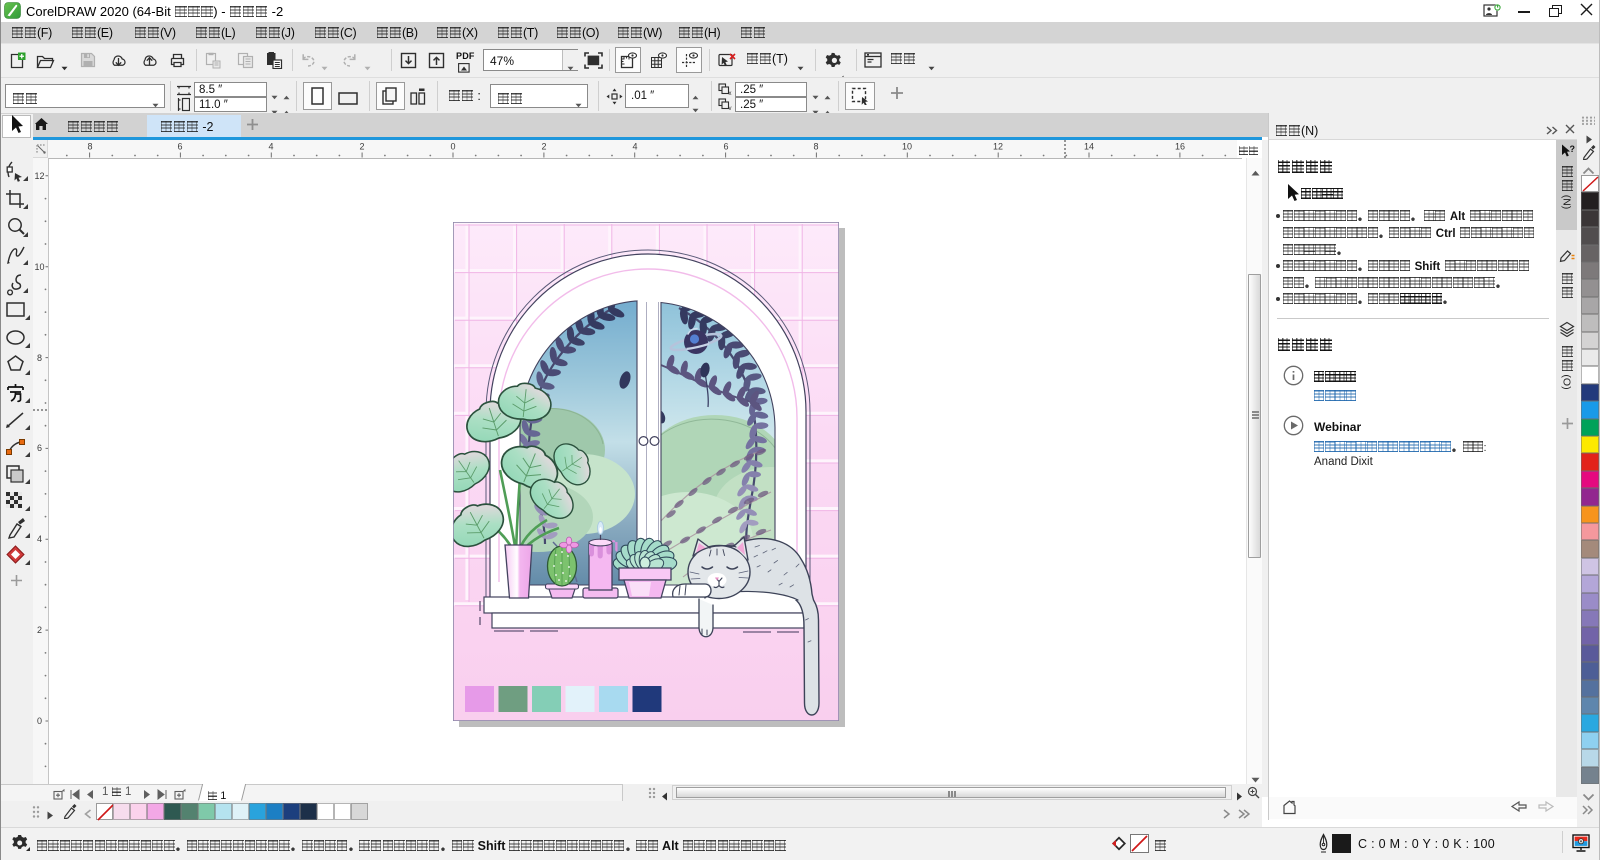  What do you see at coordinates (1089, 147) in the screenshot?
I see `svg-text: 14` at bounding box center [1089, 147].